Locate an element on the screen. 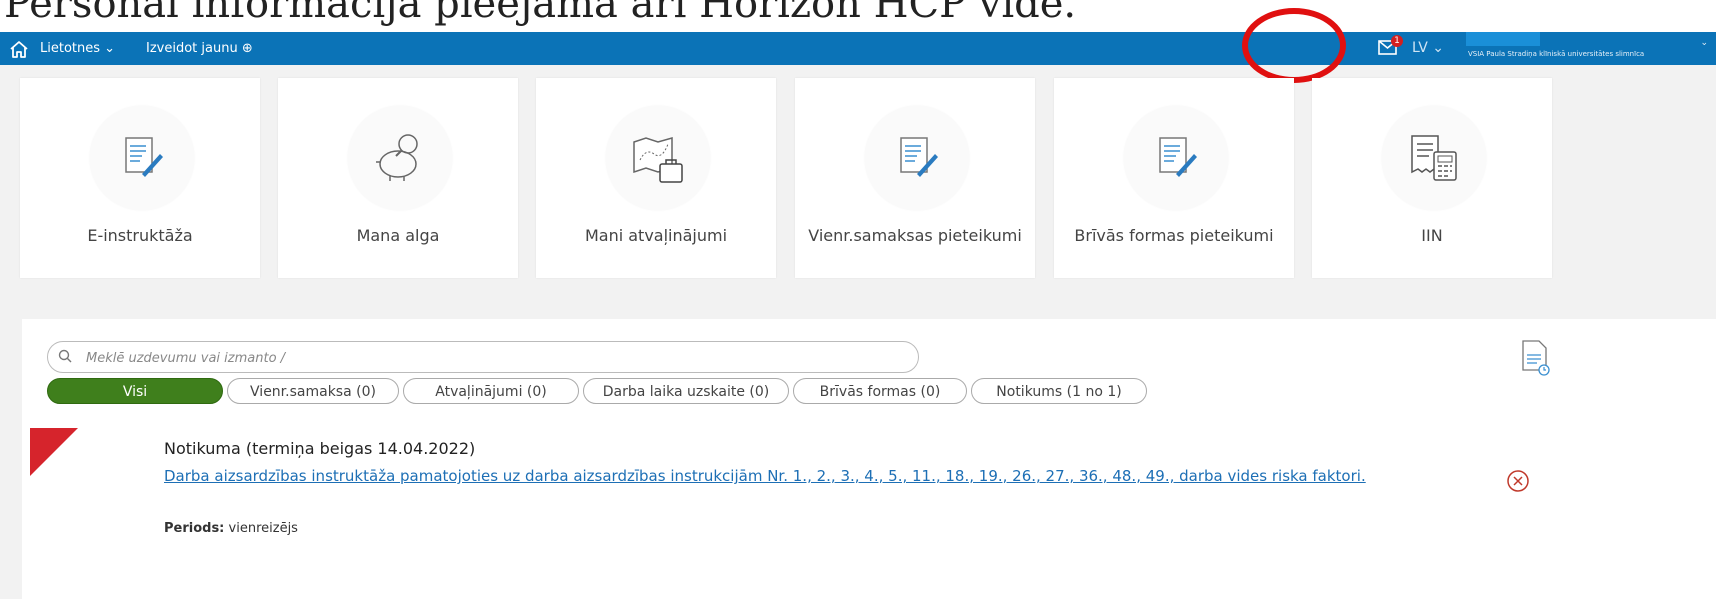 The width and height of the screenshot is (1716, 599). document-history-icon is located at coordinates (1535, 357).